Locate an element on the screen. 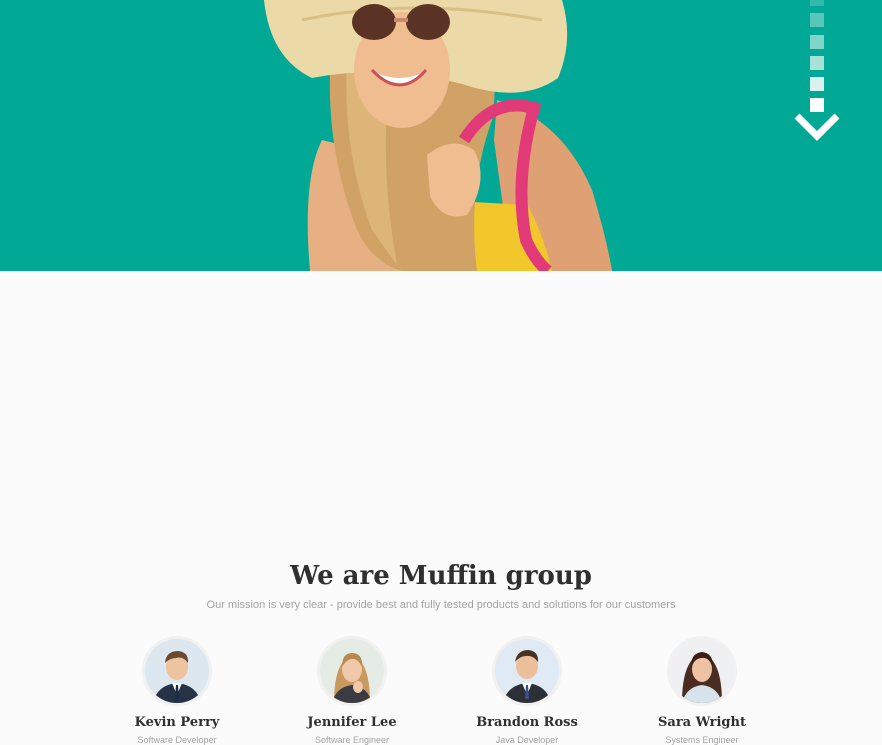 The height and width of the screenshot is (745, 882). team-member-card: Kevin Perry Software Developer is located at coordinates (177, 692).